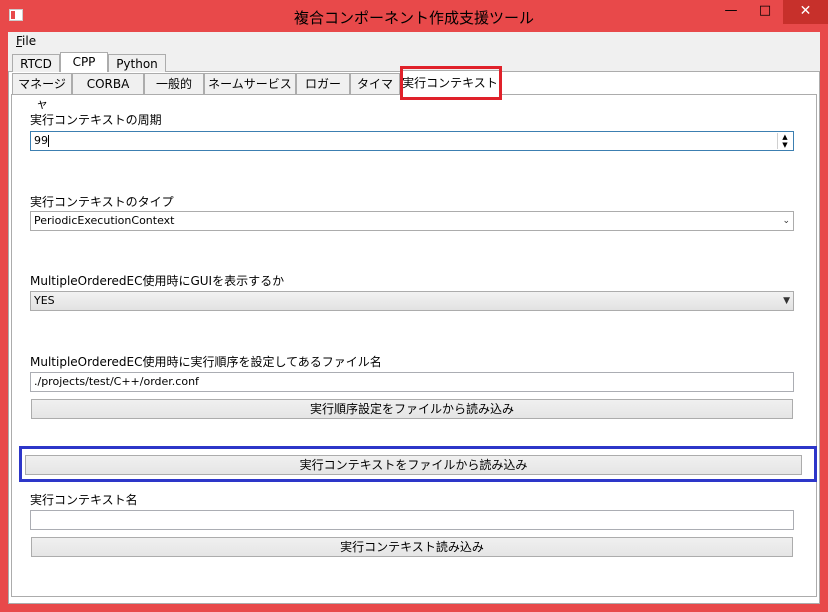 This screenshot has height=612, width=828. What do you see at coordinates (41, 140) in the screenshot?
I see `period-value: 99` at bounding box center [41, 140].